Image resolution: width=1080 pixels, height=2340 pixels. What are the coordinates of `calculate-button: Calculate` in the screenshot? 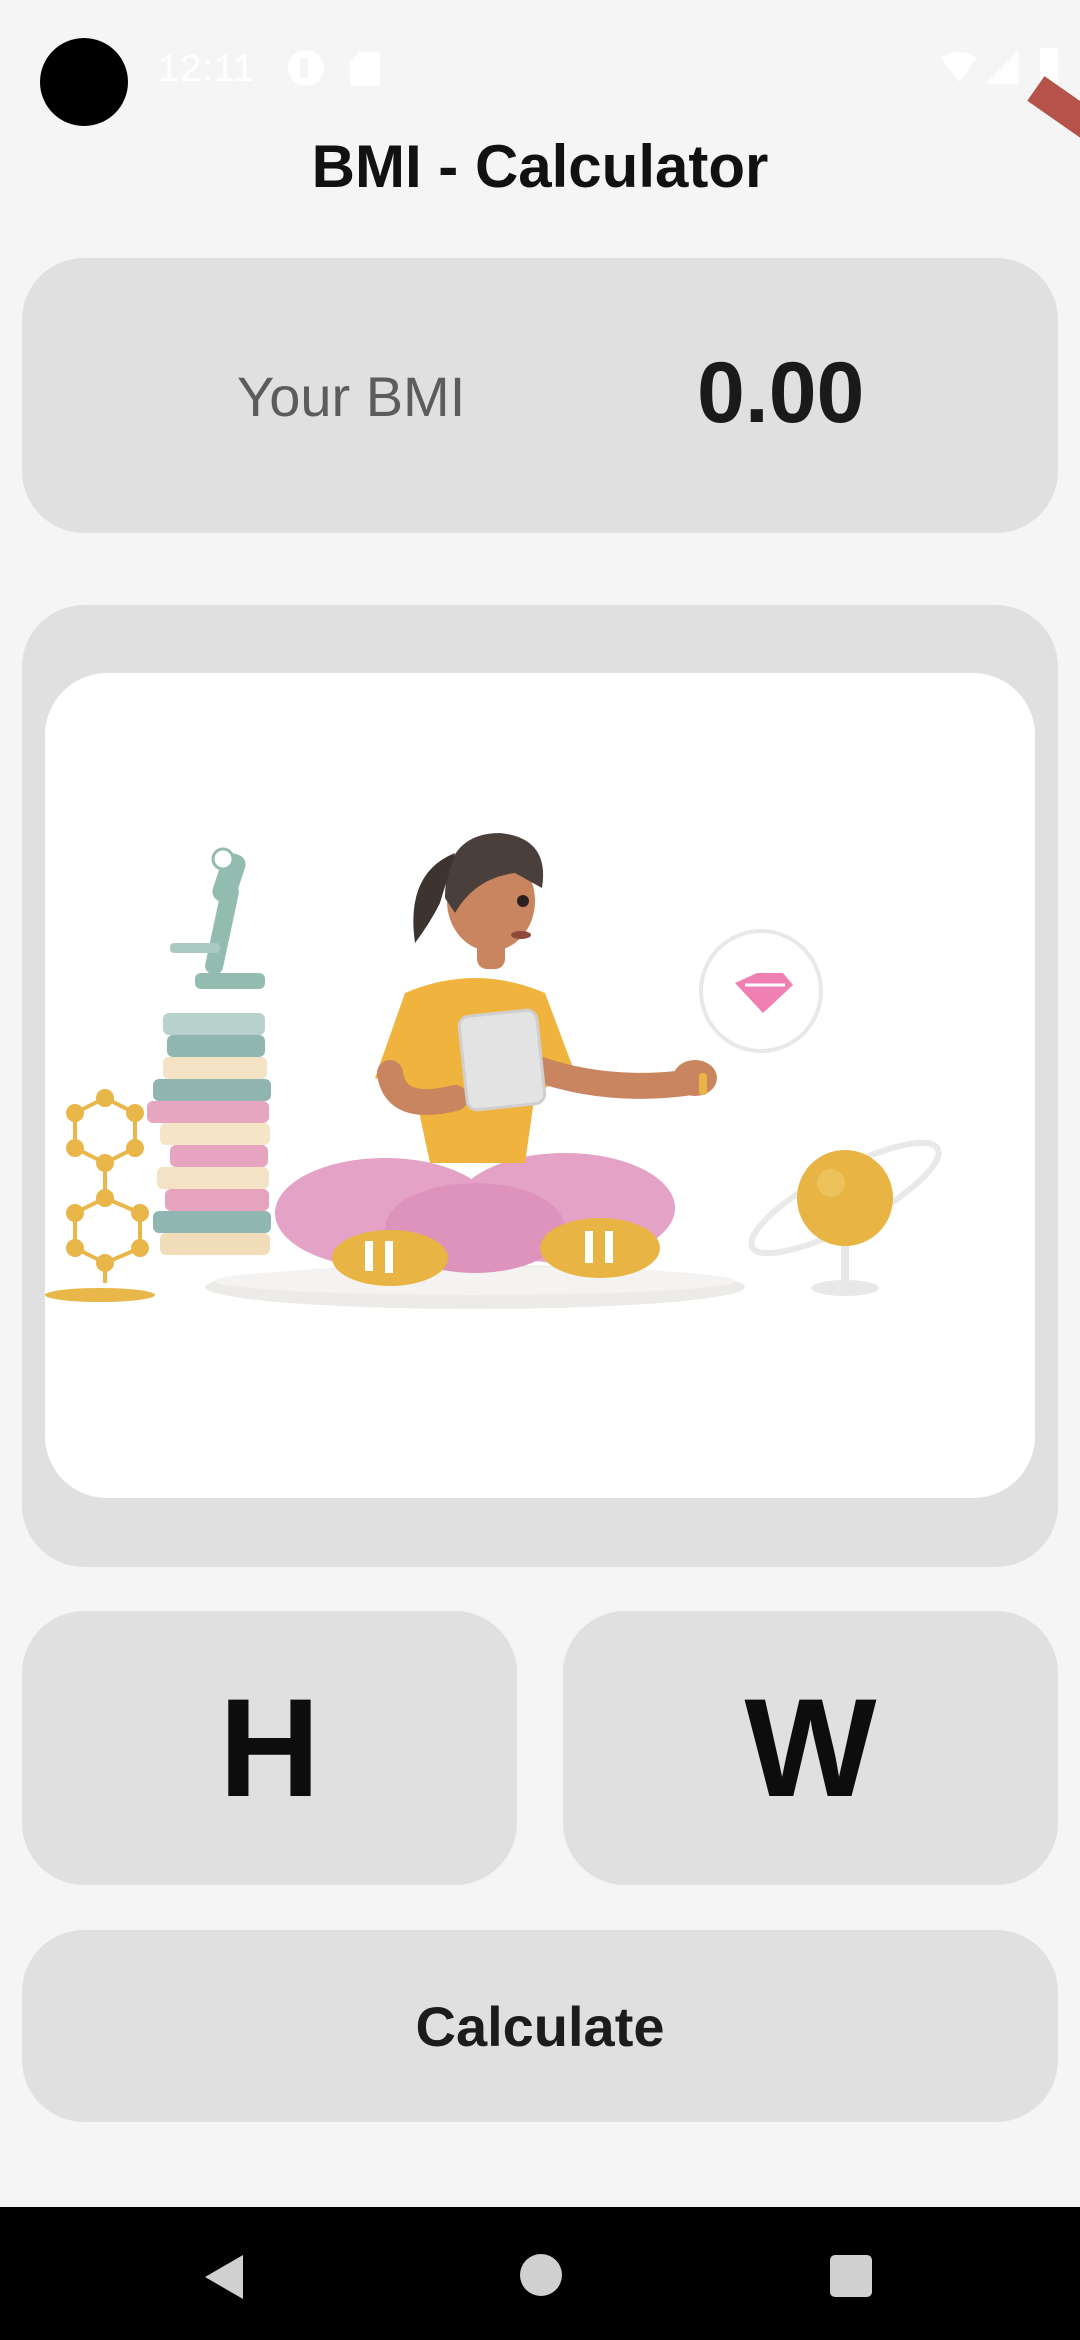 It's located at (540, 2026).